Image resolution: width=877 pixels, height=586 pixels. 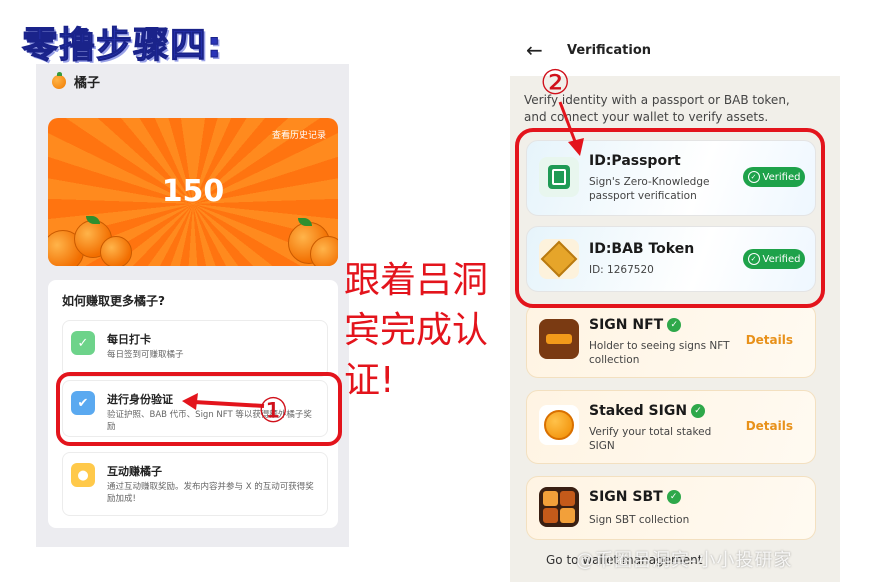 I want to click on page-heading: 零撸步骤四:, so click(x=122, y=46).